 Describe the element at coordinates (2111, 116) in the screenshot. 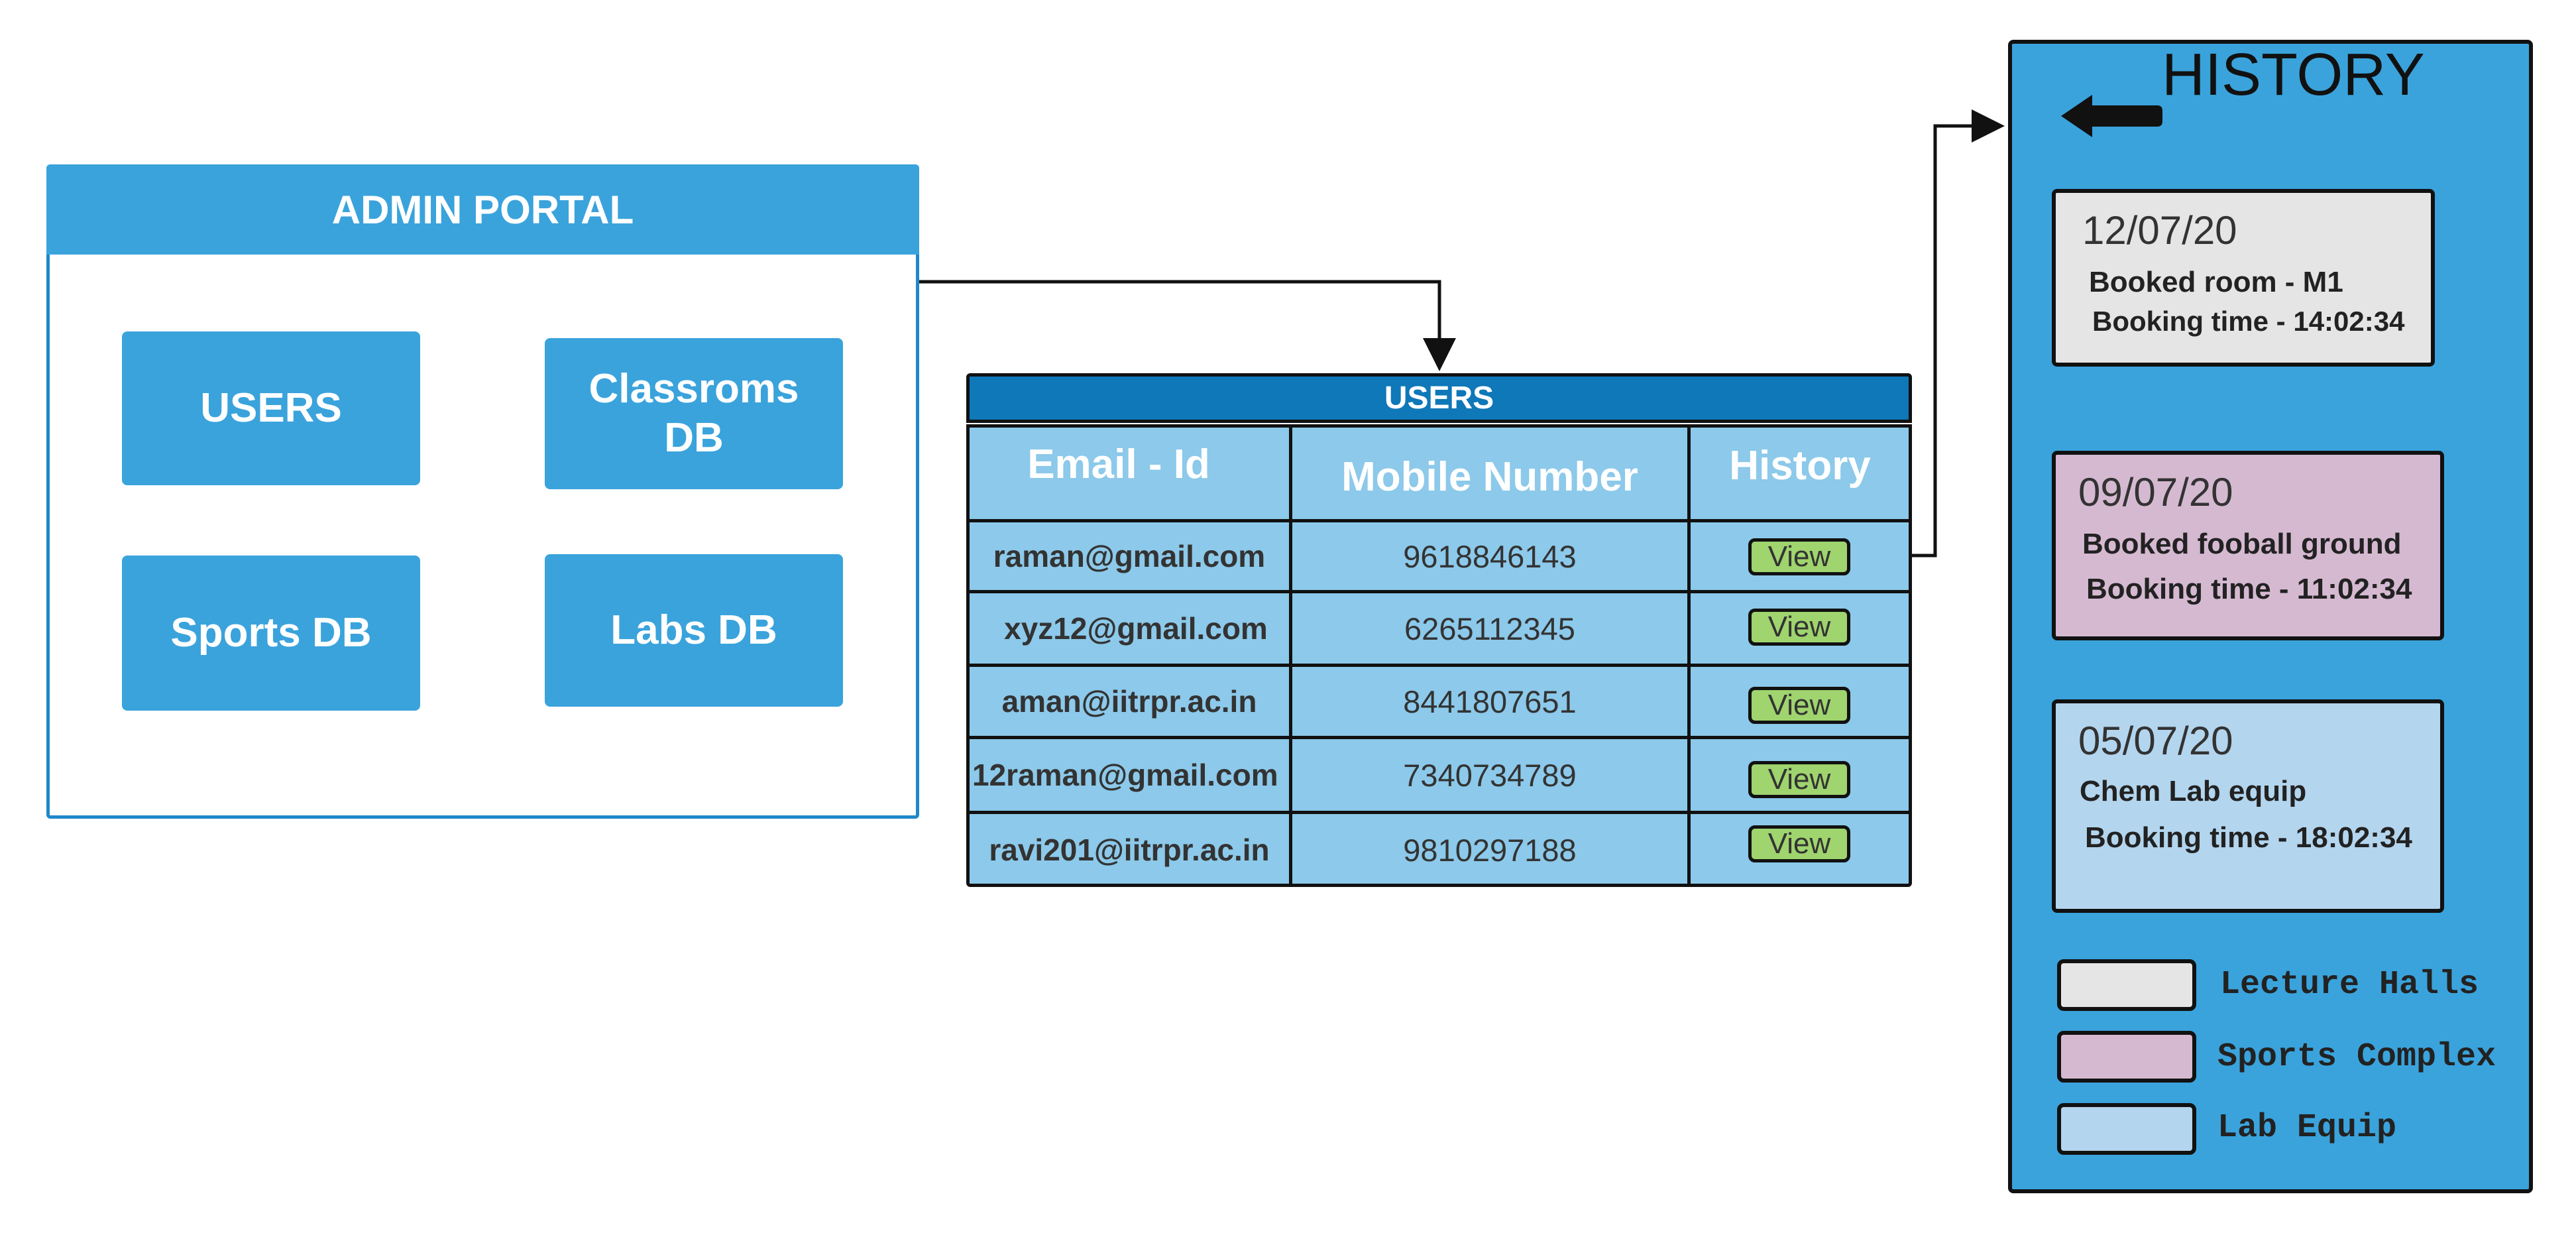

I see `back-arrow-icon` at that location.